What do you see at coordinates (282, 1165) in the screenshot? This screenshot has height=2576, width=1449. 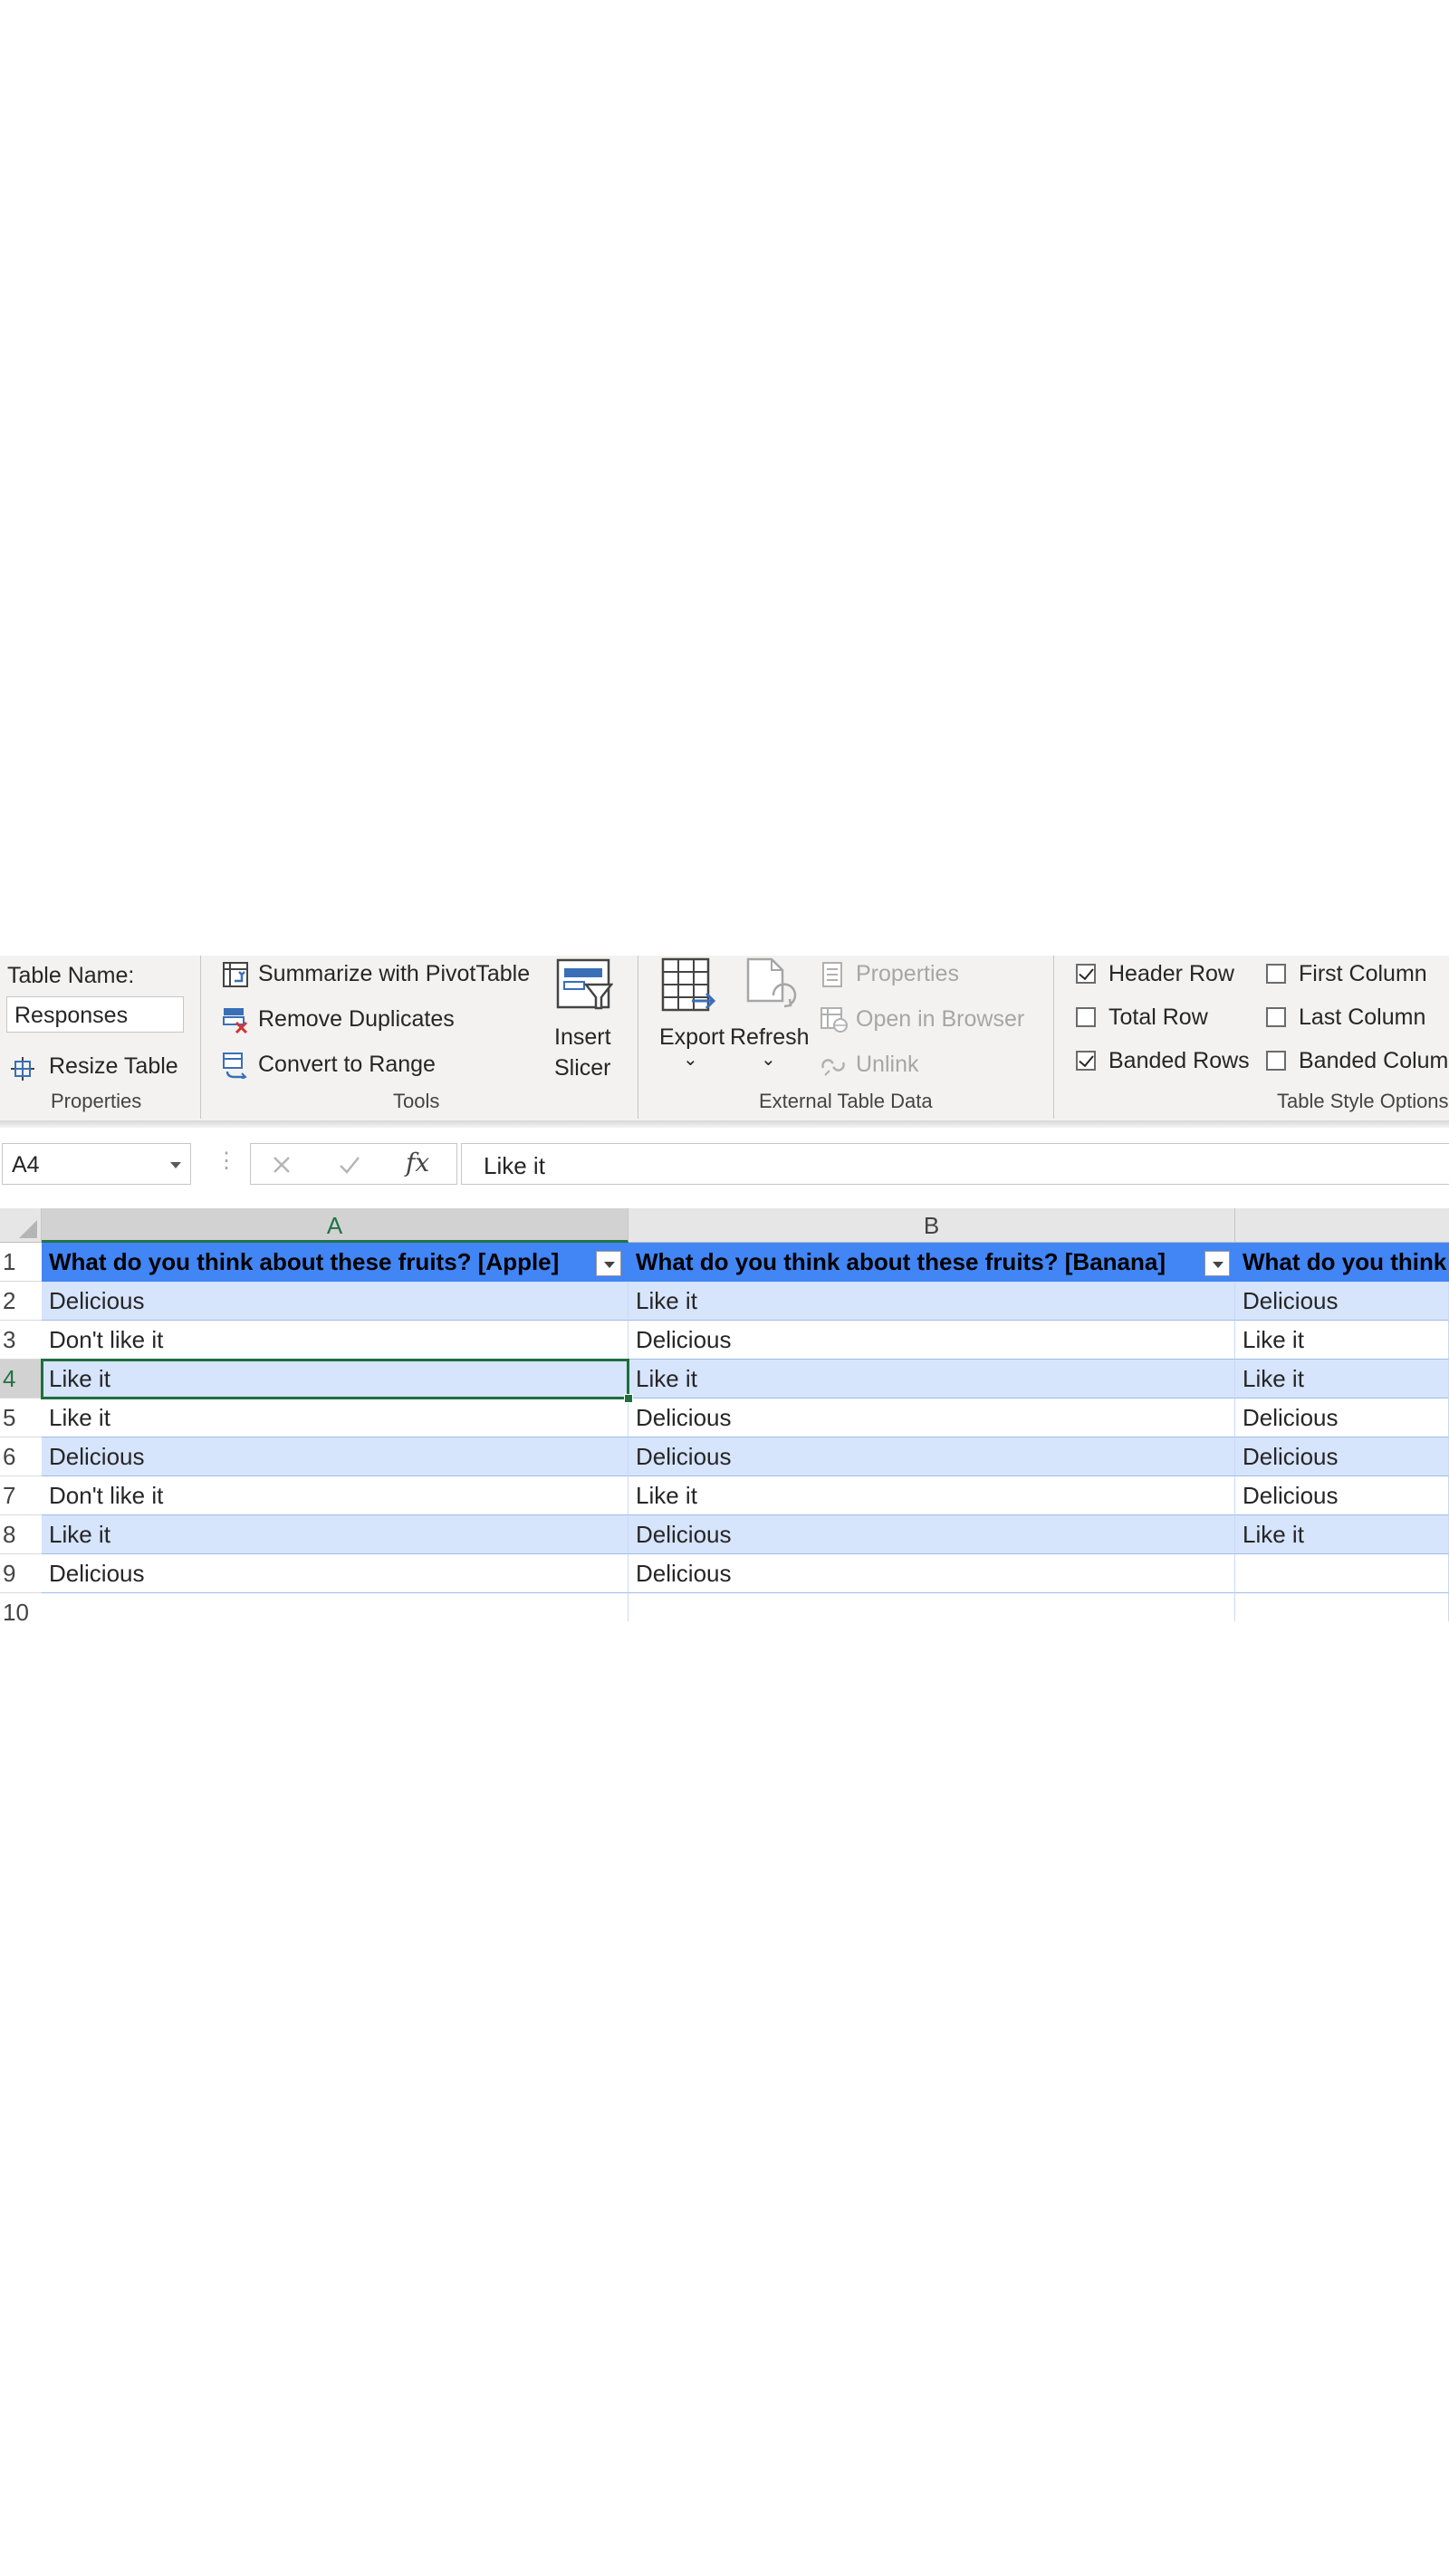 I see `cancel-icon` at bounding box center [282, 1165].